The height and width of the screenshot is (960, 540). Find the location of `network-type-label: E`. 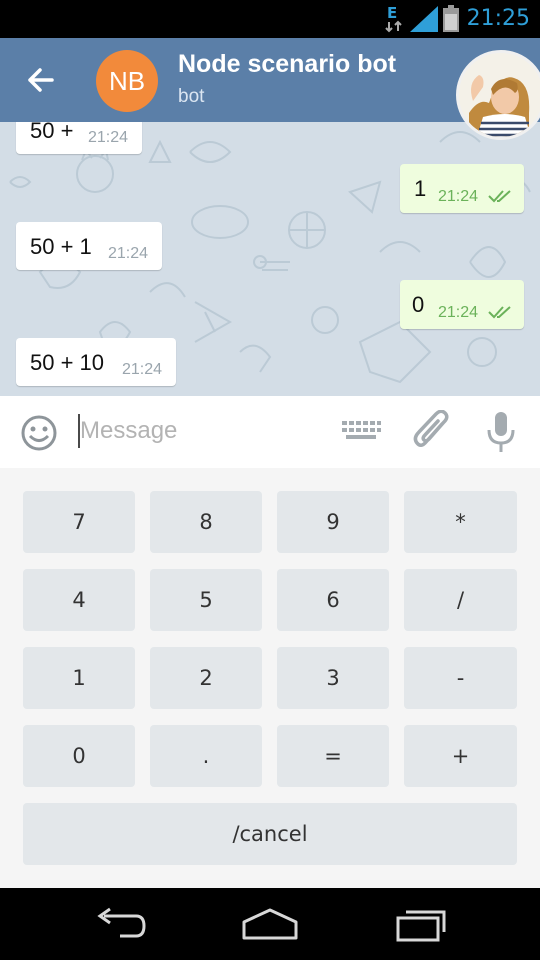

network-type-label: E is located at coordinates (392, 13).